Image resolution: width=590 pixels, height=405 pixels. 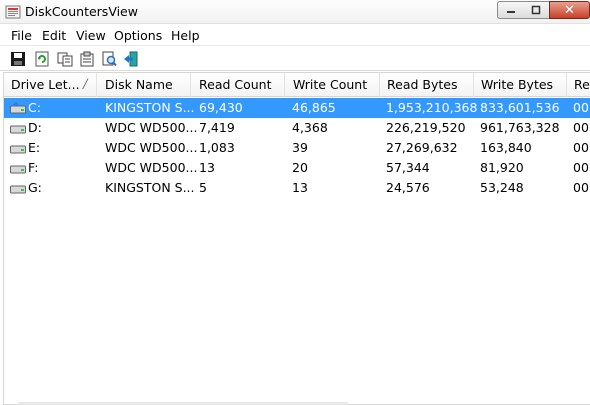 I want to click on cell-write-count: 39, so click(x=300, y=147).